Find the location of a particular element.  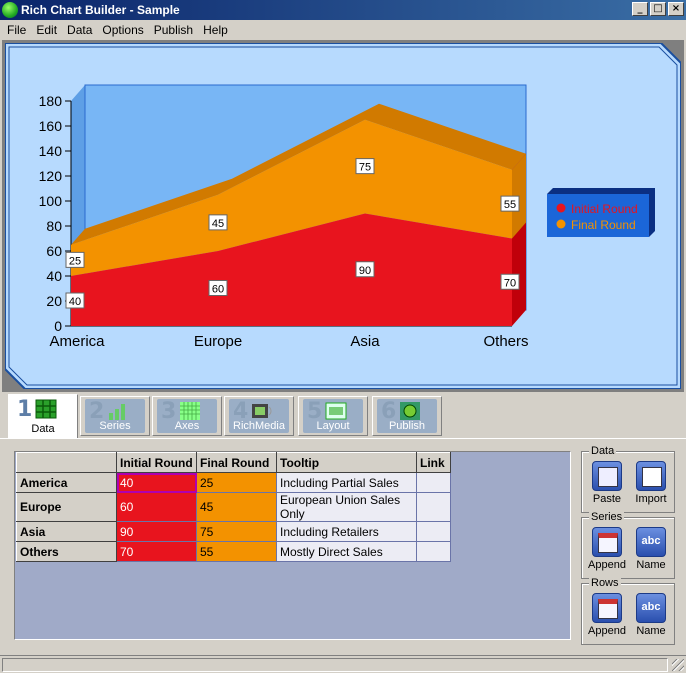

cell-final: 45 is located at coordinates (236, 507).